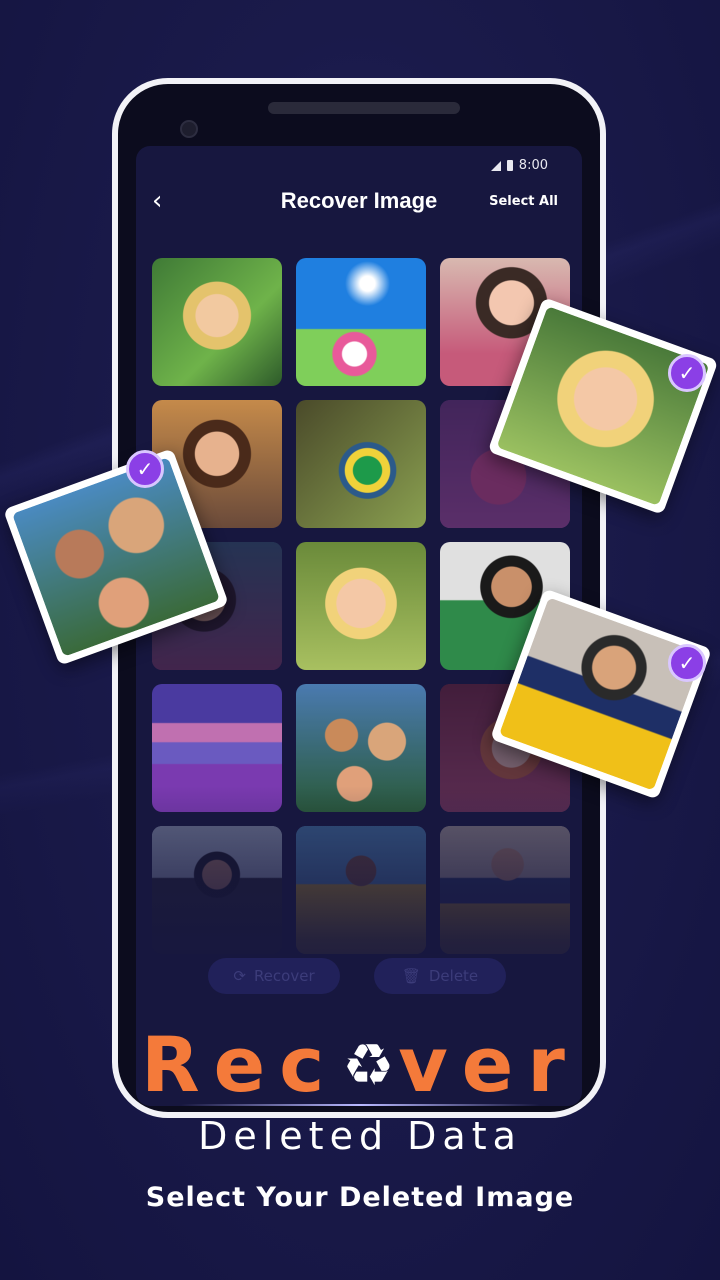 This screenshot has width=720, height=1280. I want to click on battery-icon, so click(509, 165).